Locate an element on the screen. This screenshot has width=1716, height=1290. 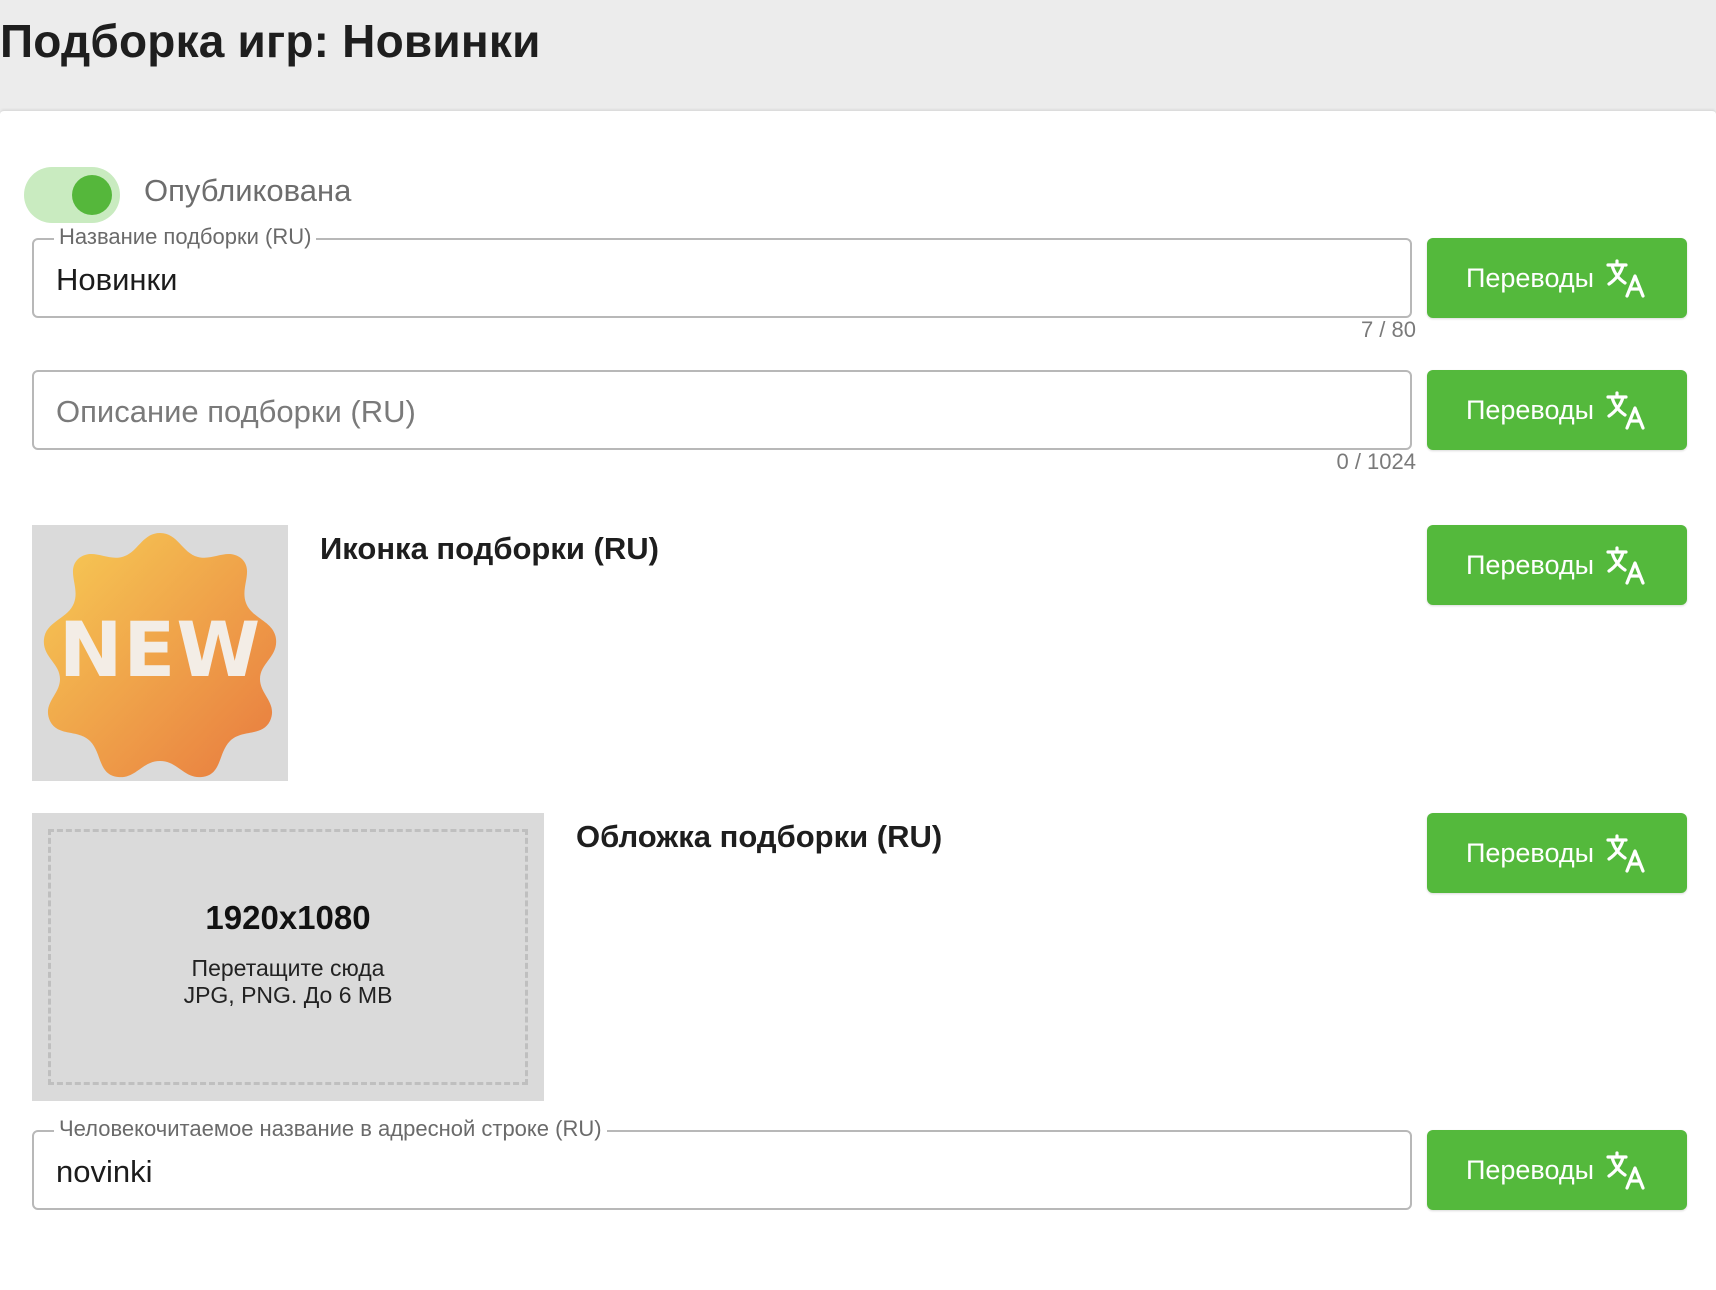
slug-translations-button: Переводы is located at coordinates (1557, 1170).